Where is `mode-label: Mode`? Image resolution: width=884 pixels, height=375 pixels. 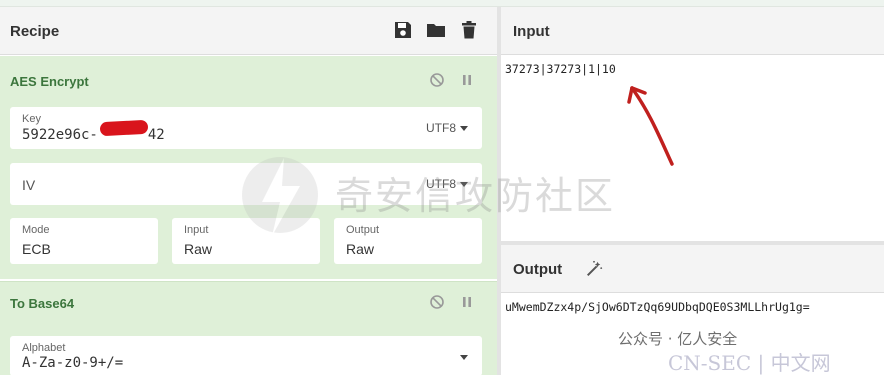 mode-label: Mode is located at coordinates (36, 230).